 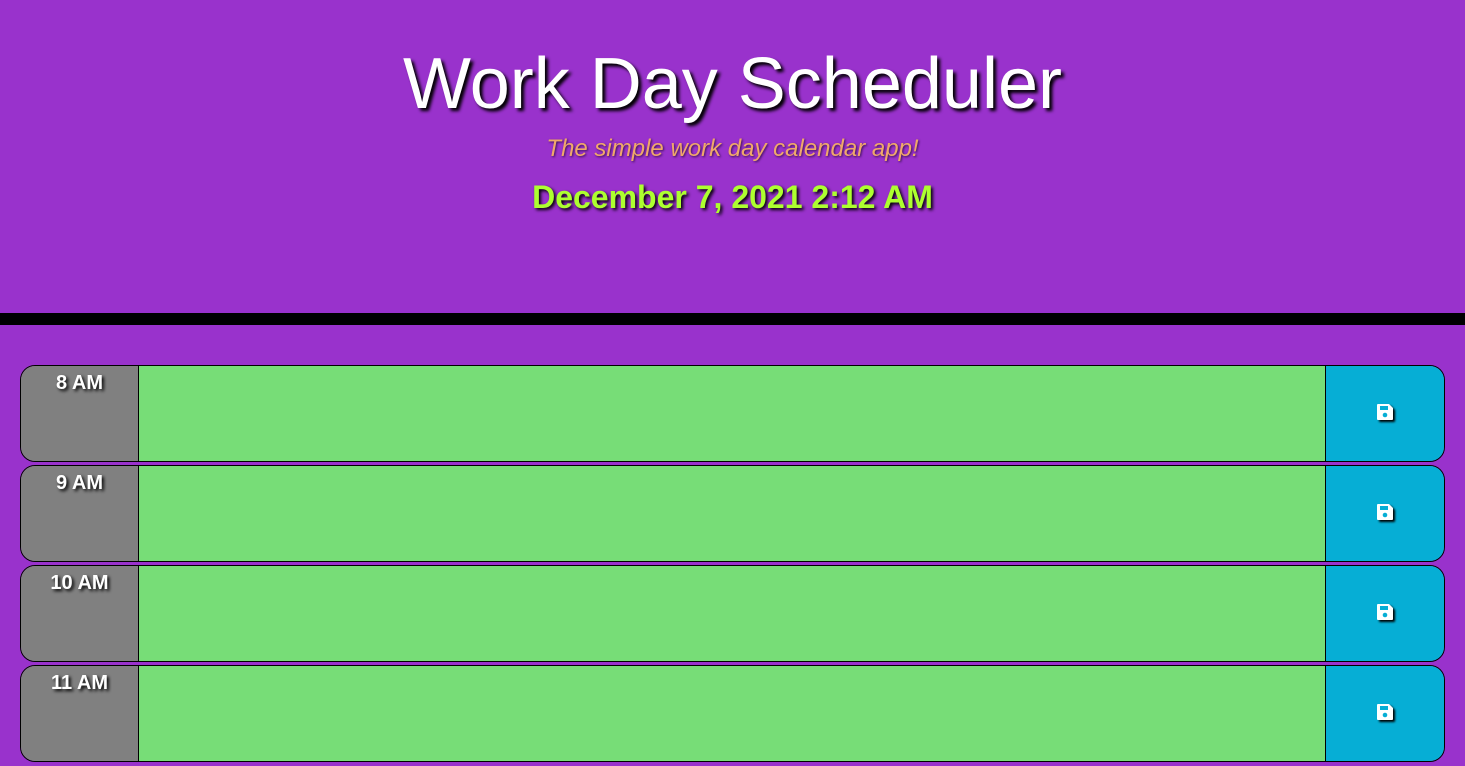 What do you see at coordinates (732, 84) in the screenshot?
I see `page-title: Work Day Scheduler` at bounding box center [732, 84].